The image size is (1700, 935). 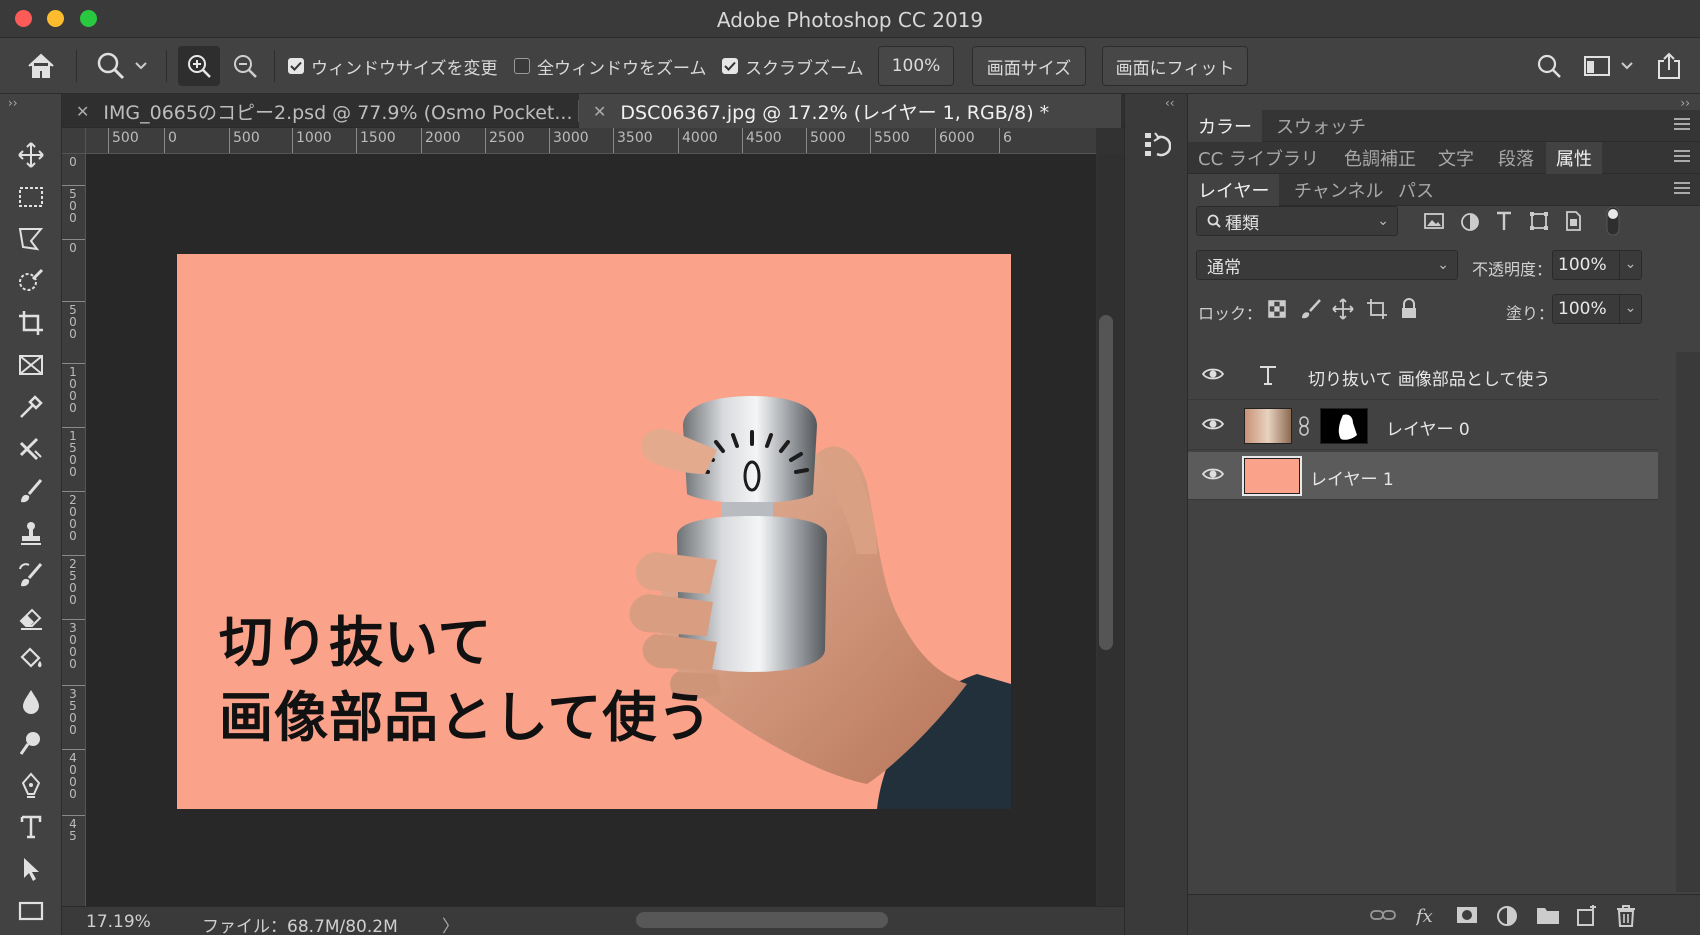 What do you see at coordinates (1574, 158) in the screenshot?
I see `tab-properties: 属性` at bounding box center [1574, 158].